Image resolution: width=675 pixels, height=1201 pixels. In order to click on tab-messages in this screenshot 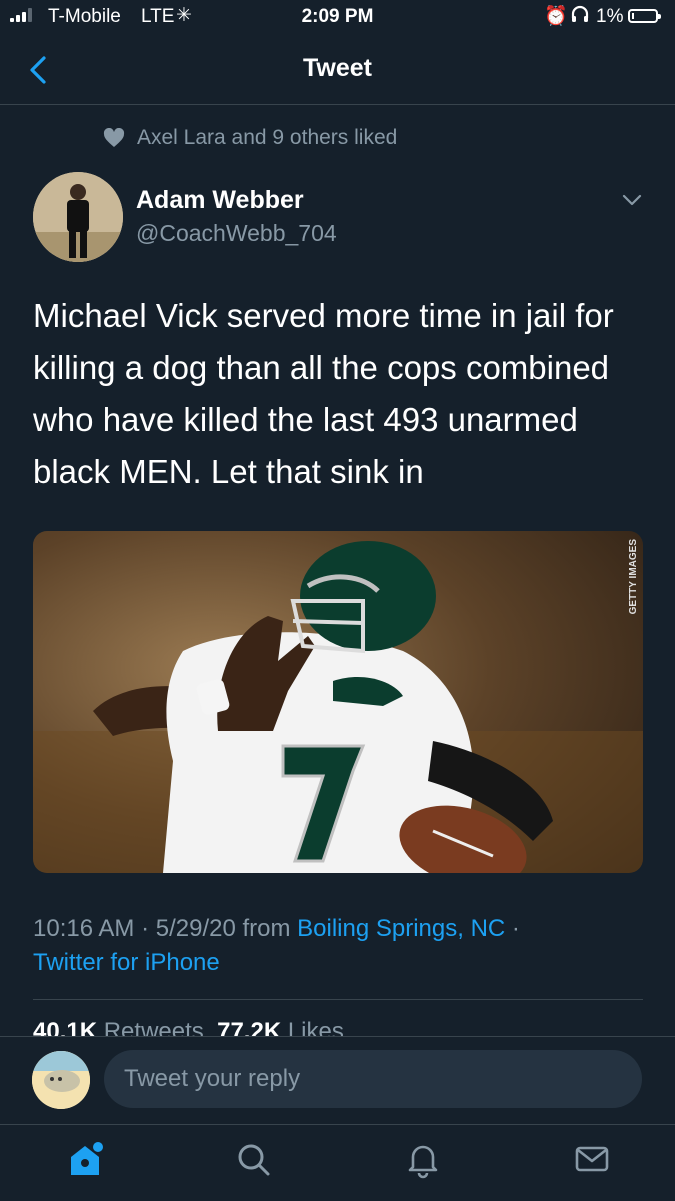, I will do `click(592, 1159)`.